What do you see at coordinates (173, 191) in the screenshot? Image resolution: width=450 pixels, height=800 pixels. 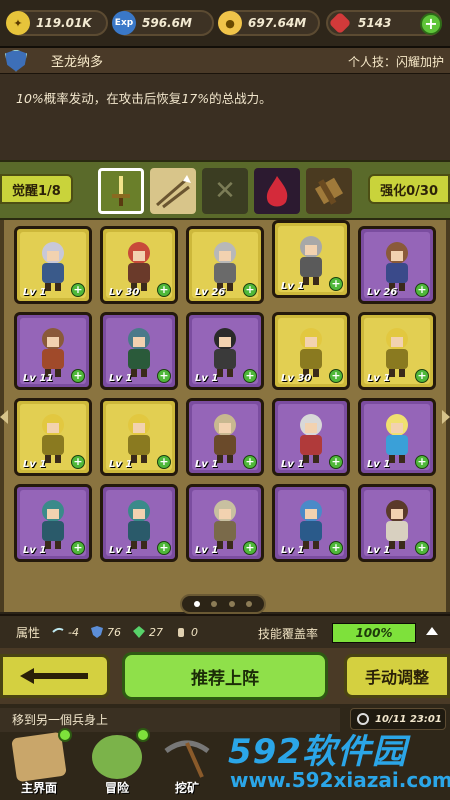 I see `skill-slot-arrows` at bounding box center [173, 191].